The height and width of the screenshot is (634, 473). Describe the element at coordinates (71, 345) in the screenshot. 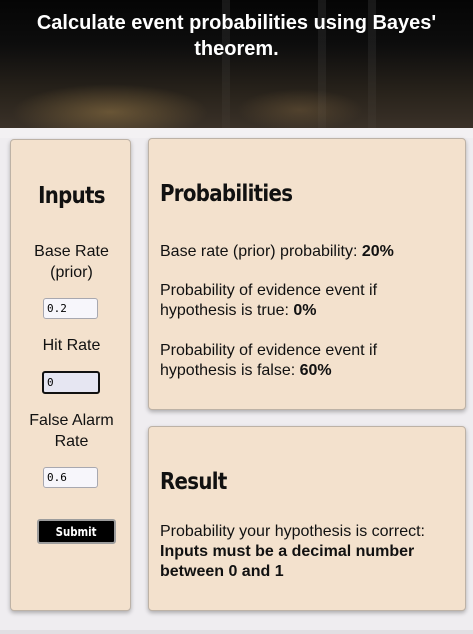

I see `hit-rate-label: Hit Rate` at that location.